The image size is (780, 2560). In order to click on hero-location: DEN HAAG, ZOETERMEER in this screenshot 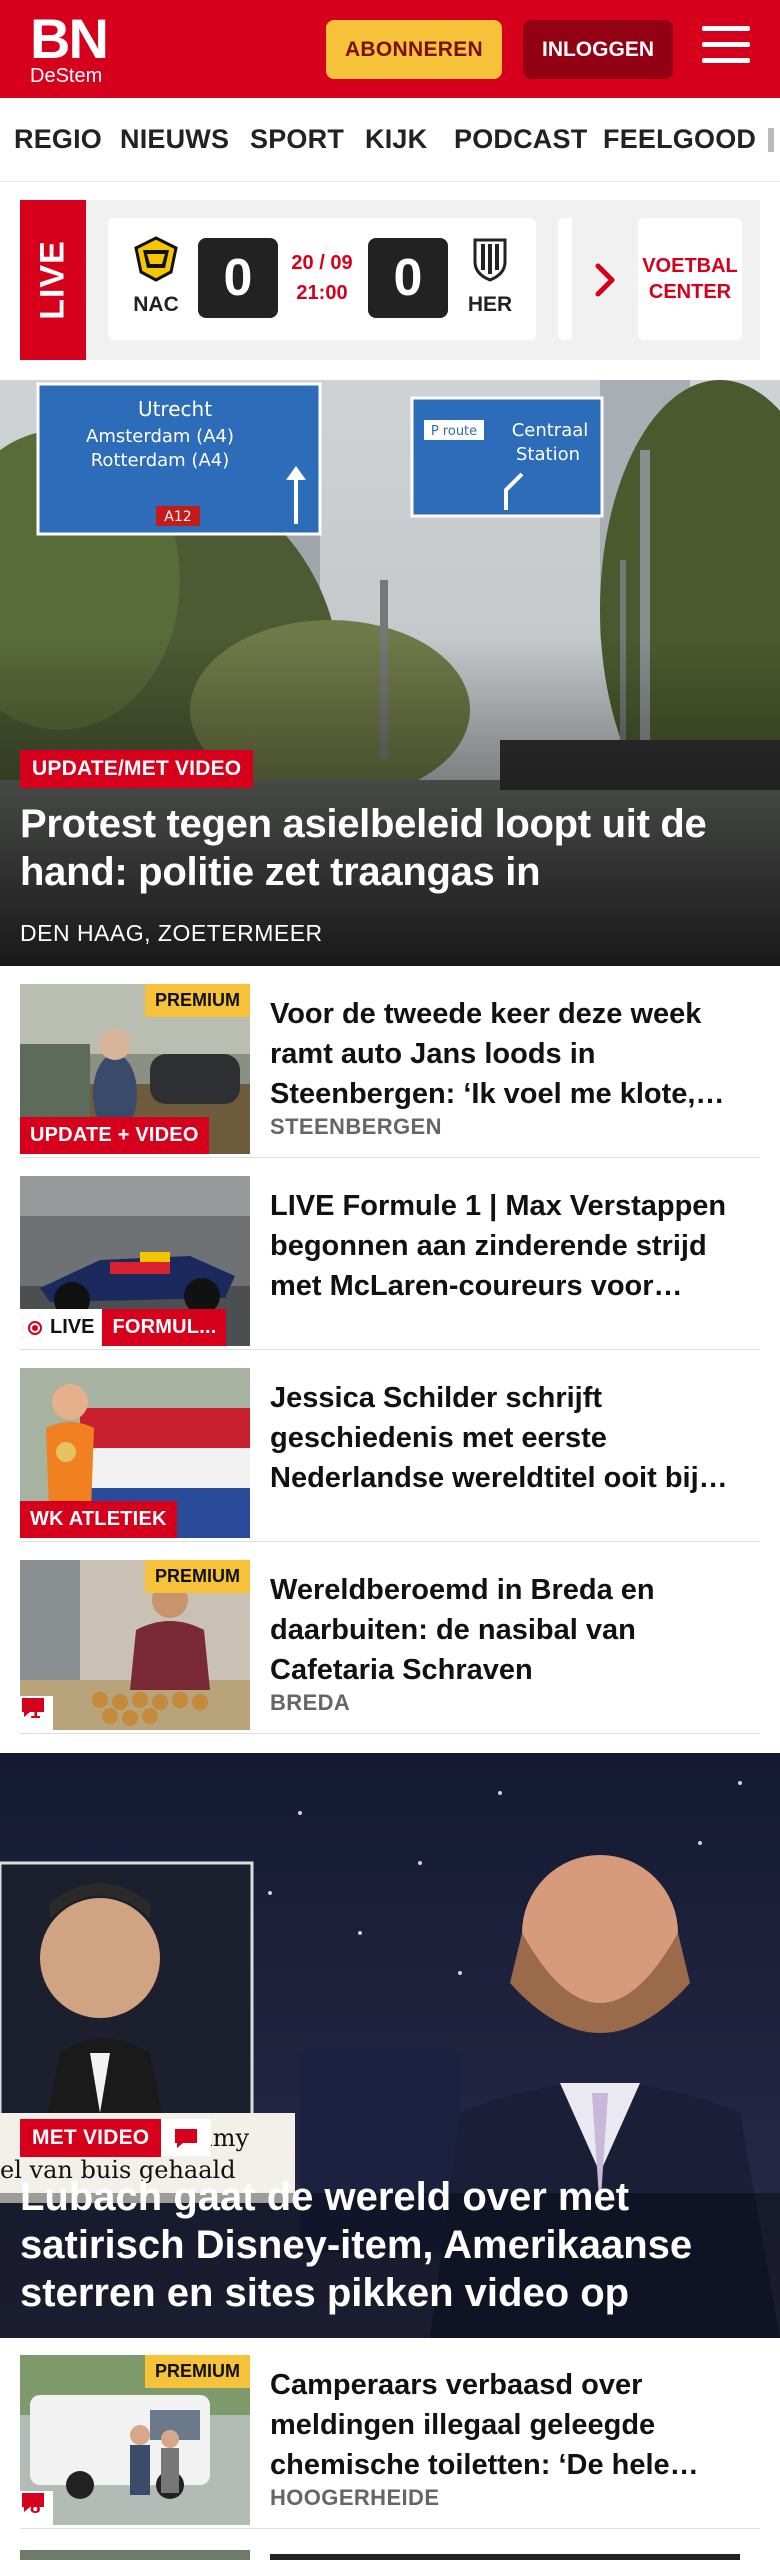, I will do `click(171, 933)`.